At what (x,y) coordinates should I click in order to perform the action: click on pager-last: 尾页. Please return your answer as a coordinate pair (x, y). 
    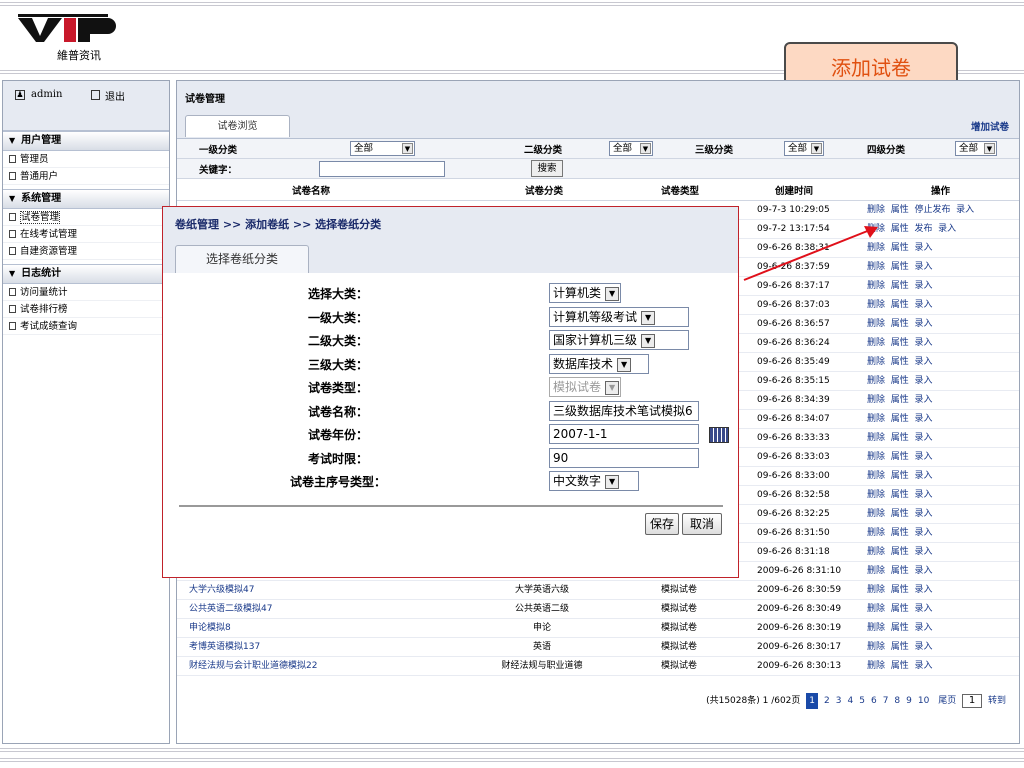
    Looking at the image, I should click on (947, 701).